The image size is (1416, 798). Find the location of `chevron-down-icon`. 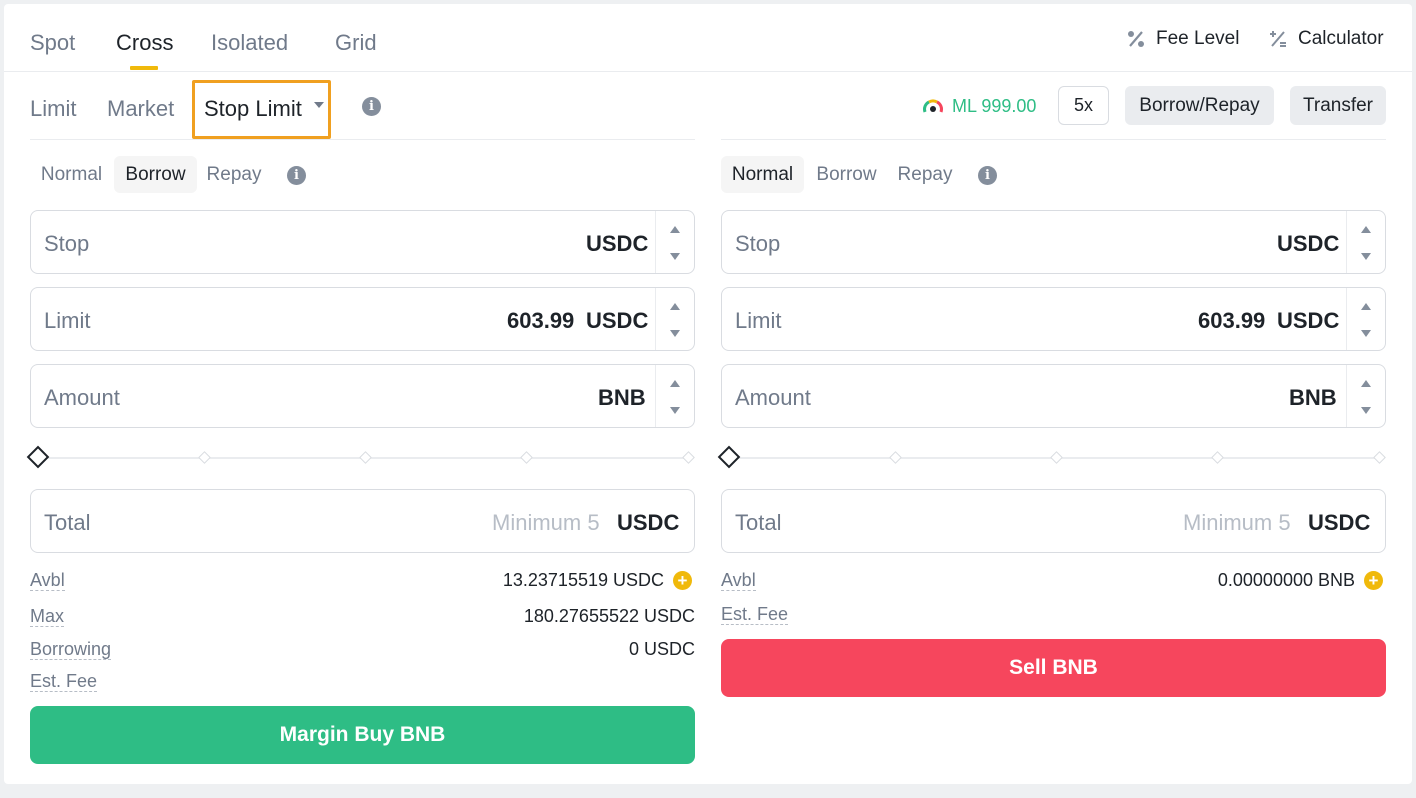

chevron-down-icon is located at coordinates (319, 105).